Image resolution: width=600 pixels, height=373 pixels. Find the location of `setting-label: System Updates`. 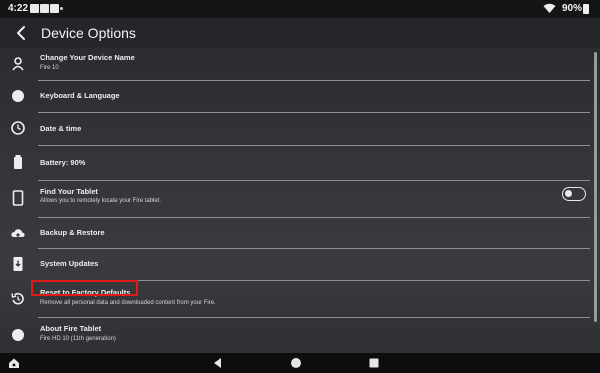

setting-label: System Updates is located at coordinates (69, 263).